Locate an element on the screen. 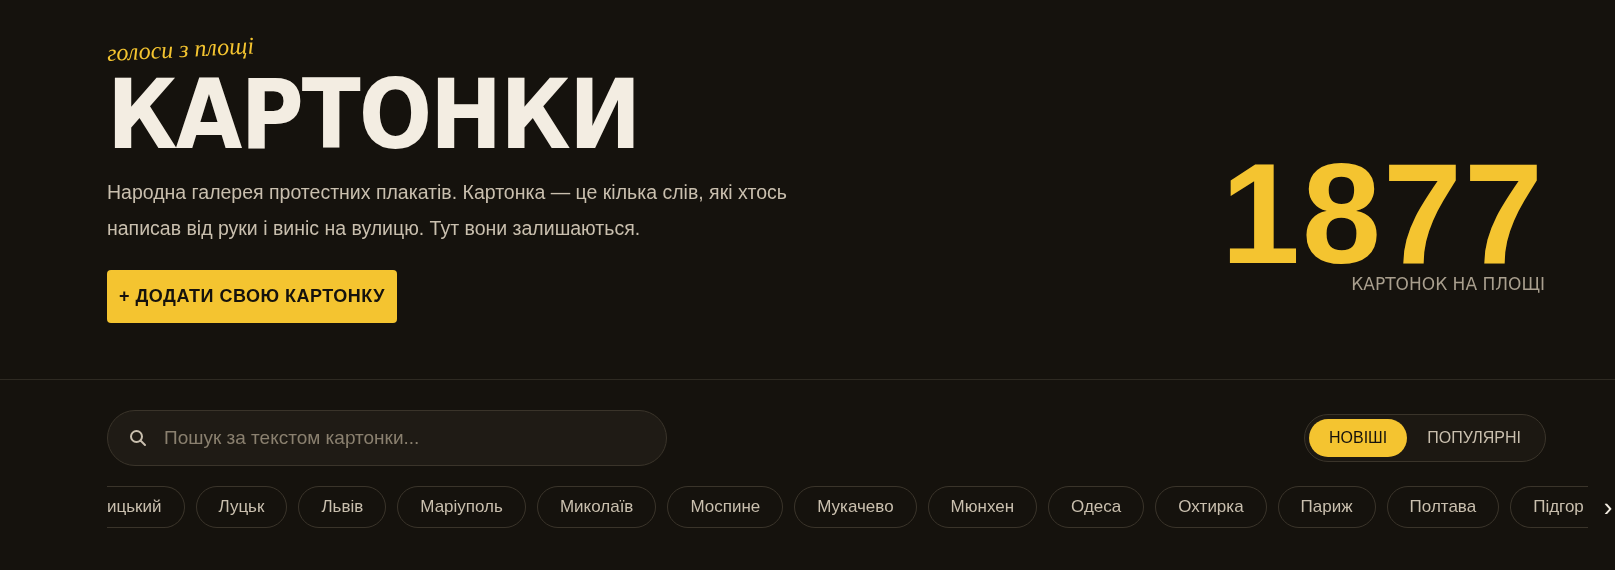 The width and height of the screenshot is (1615, 570). city-chip: Підгор is located at coordinates (1549, 507).